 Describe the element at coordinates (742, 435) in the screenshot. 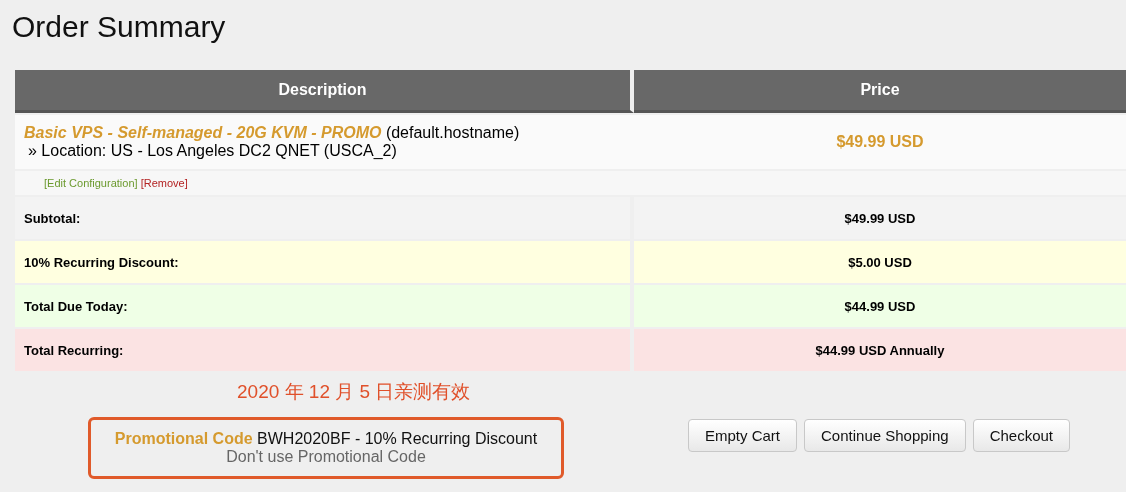

I see `cart-button: Empty Cart` at that location.